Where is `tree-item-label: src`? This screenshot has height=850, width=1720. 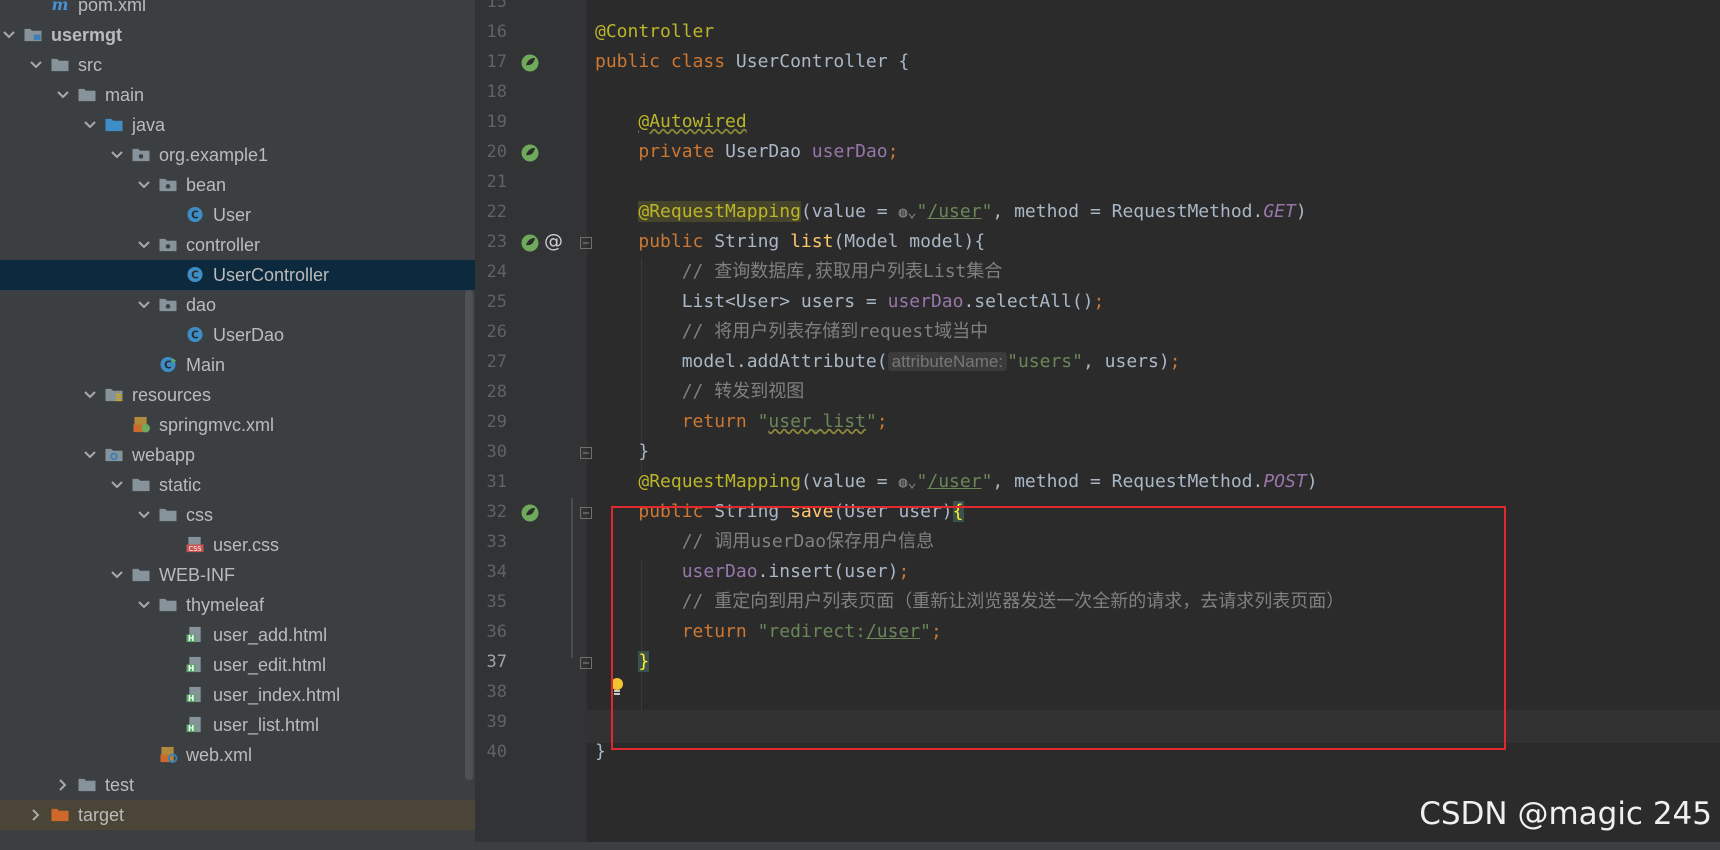
tree-item-label: src is located at coordinates (90, 65).